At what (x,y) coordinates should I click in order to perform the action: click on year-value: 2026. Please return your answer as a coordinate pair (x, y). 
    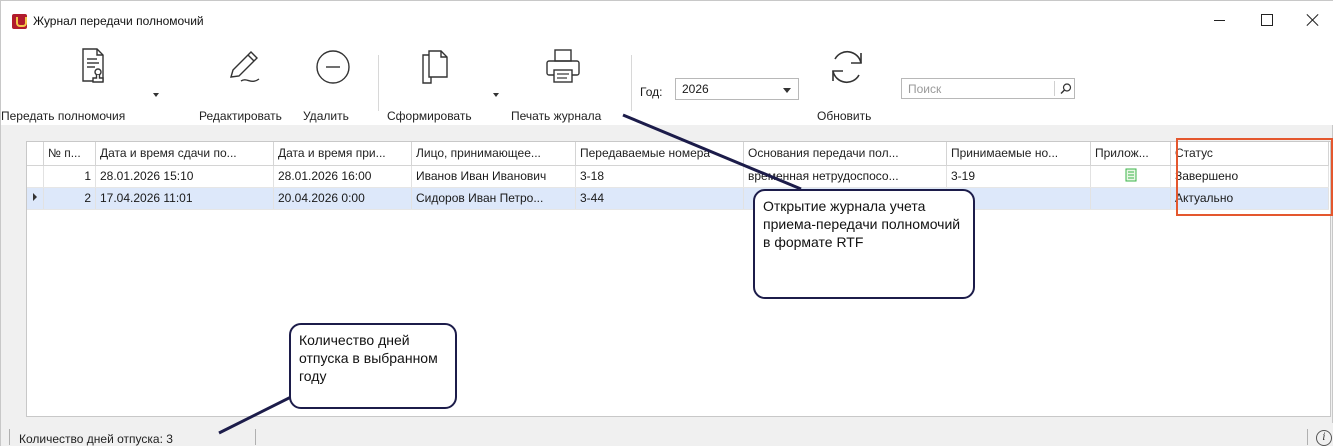
    Looking at the image, I should click on (695, 89).